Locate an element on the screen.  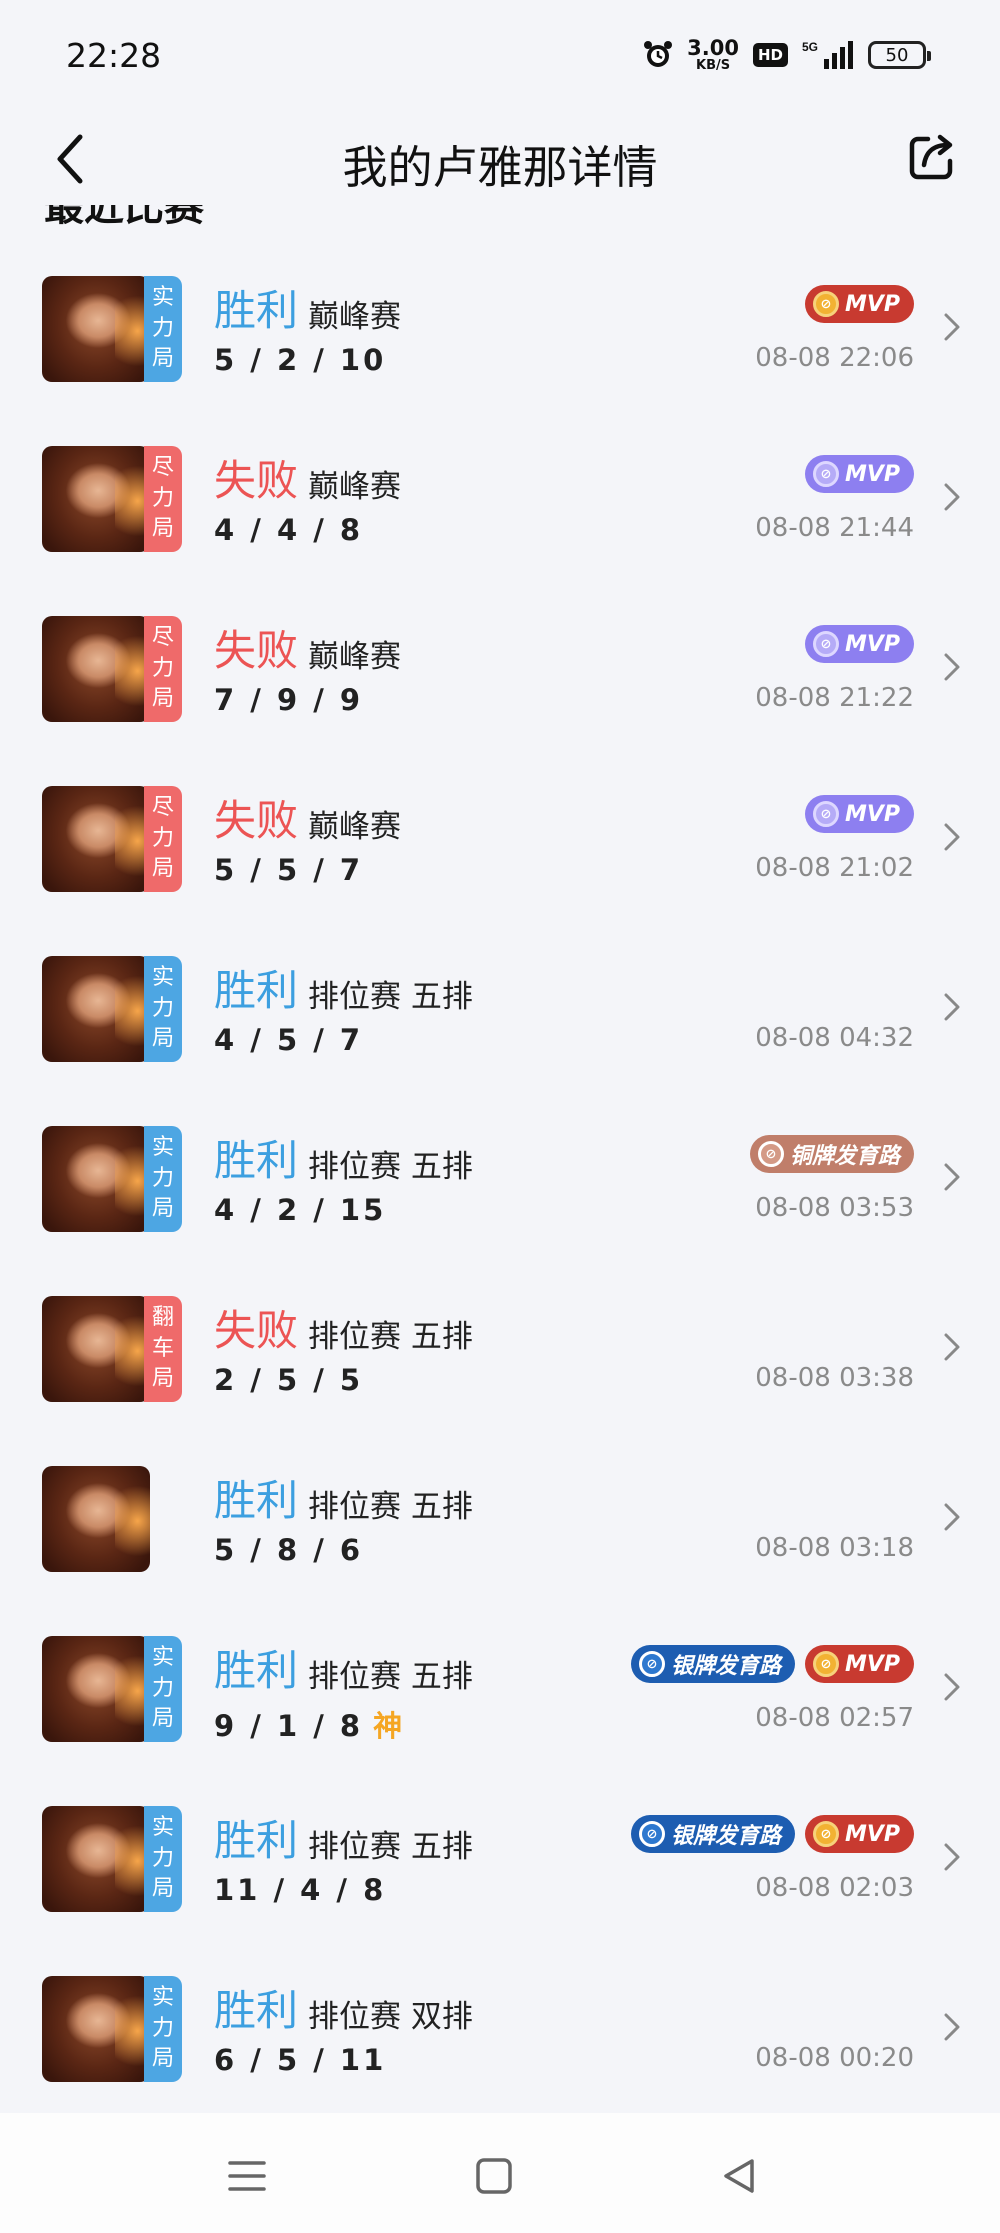
match-time: 08-08 04:32 is located at coordinates (834, 1038).